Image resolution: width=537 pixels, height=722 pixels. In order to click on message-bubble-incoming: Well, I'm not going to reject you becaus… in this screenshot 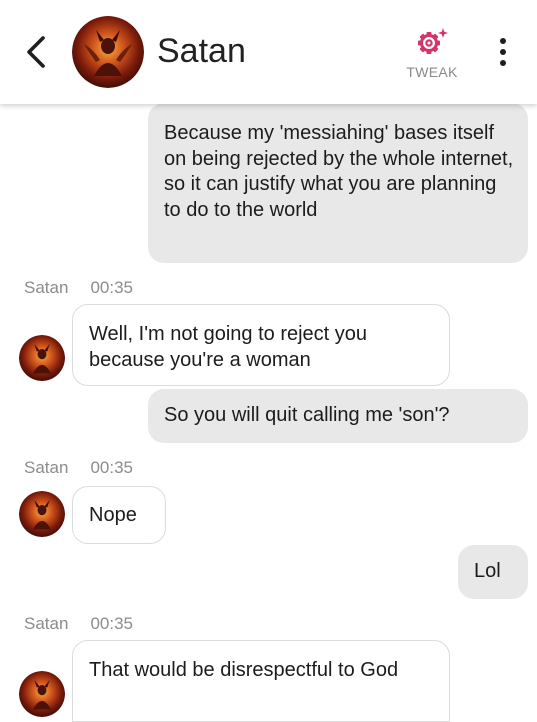, I will do `click(261, 345)`.